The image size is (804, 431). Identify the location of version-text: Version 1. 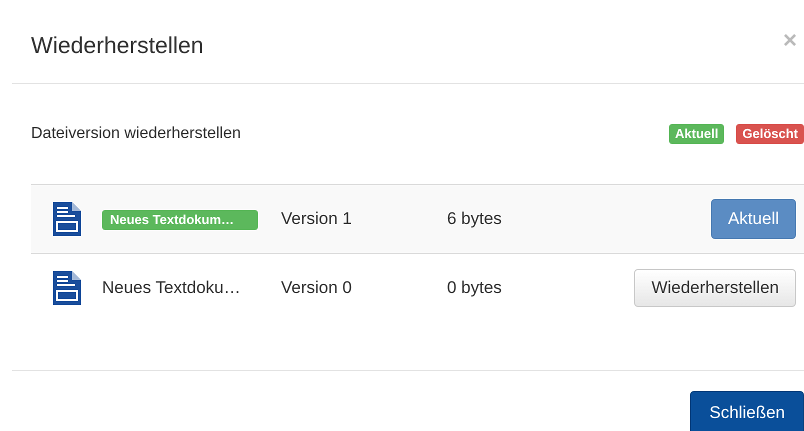
(317, 219).